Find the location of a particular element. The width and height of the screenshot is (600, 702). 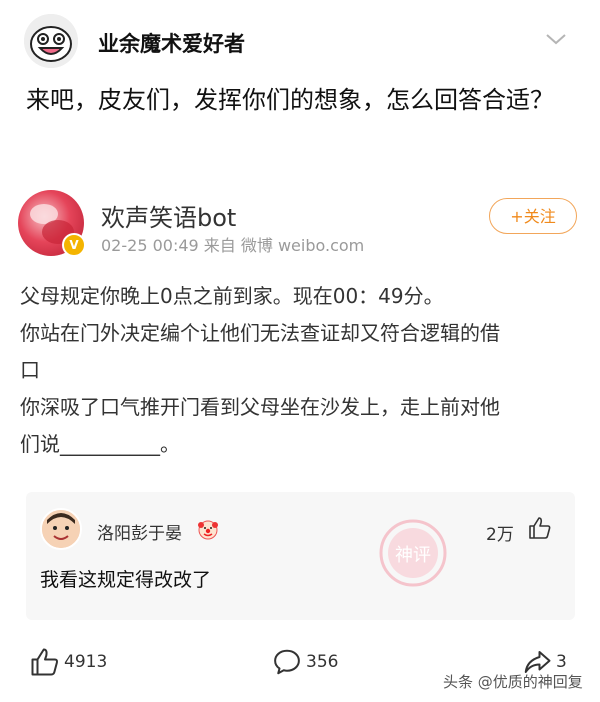

comment-like-count: 2万 is located at coordinates (500, 535).